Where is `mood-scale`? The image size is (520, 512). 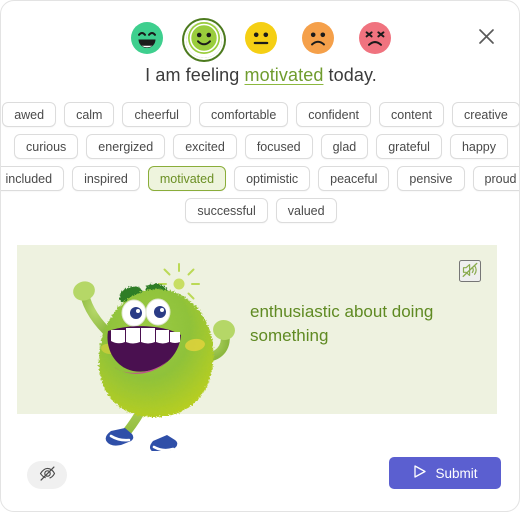
mood-scale is located at coordinates (260, 40).